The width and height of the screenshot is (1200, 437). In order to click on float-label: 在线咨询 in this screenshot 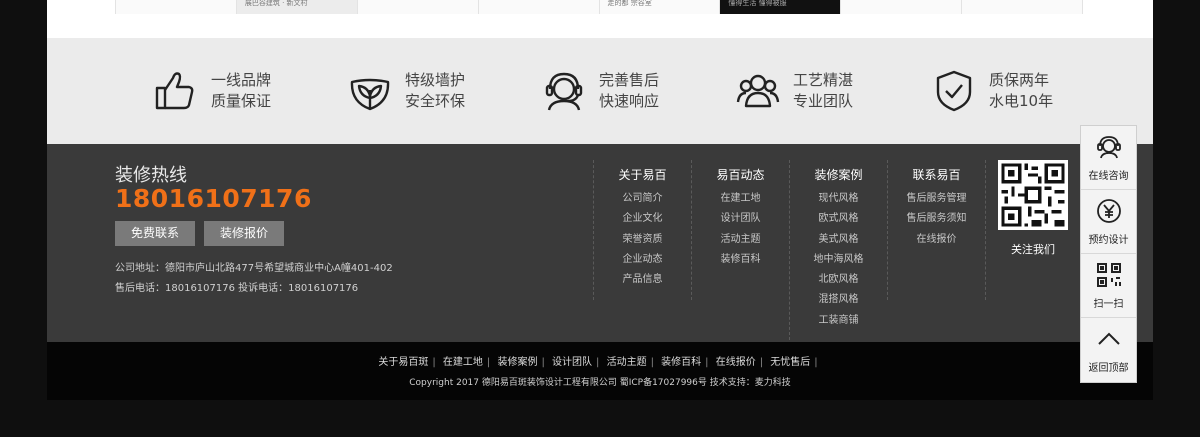, I will do `click(1108, 176)`.